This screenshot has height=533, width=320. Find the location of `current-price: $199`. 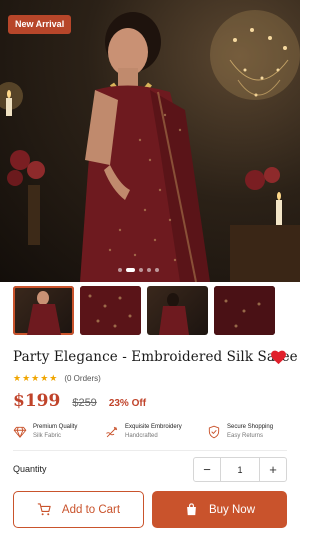

current-price: $199 is located at coordinates (37, 401).